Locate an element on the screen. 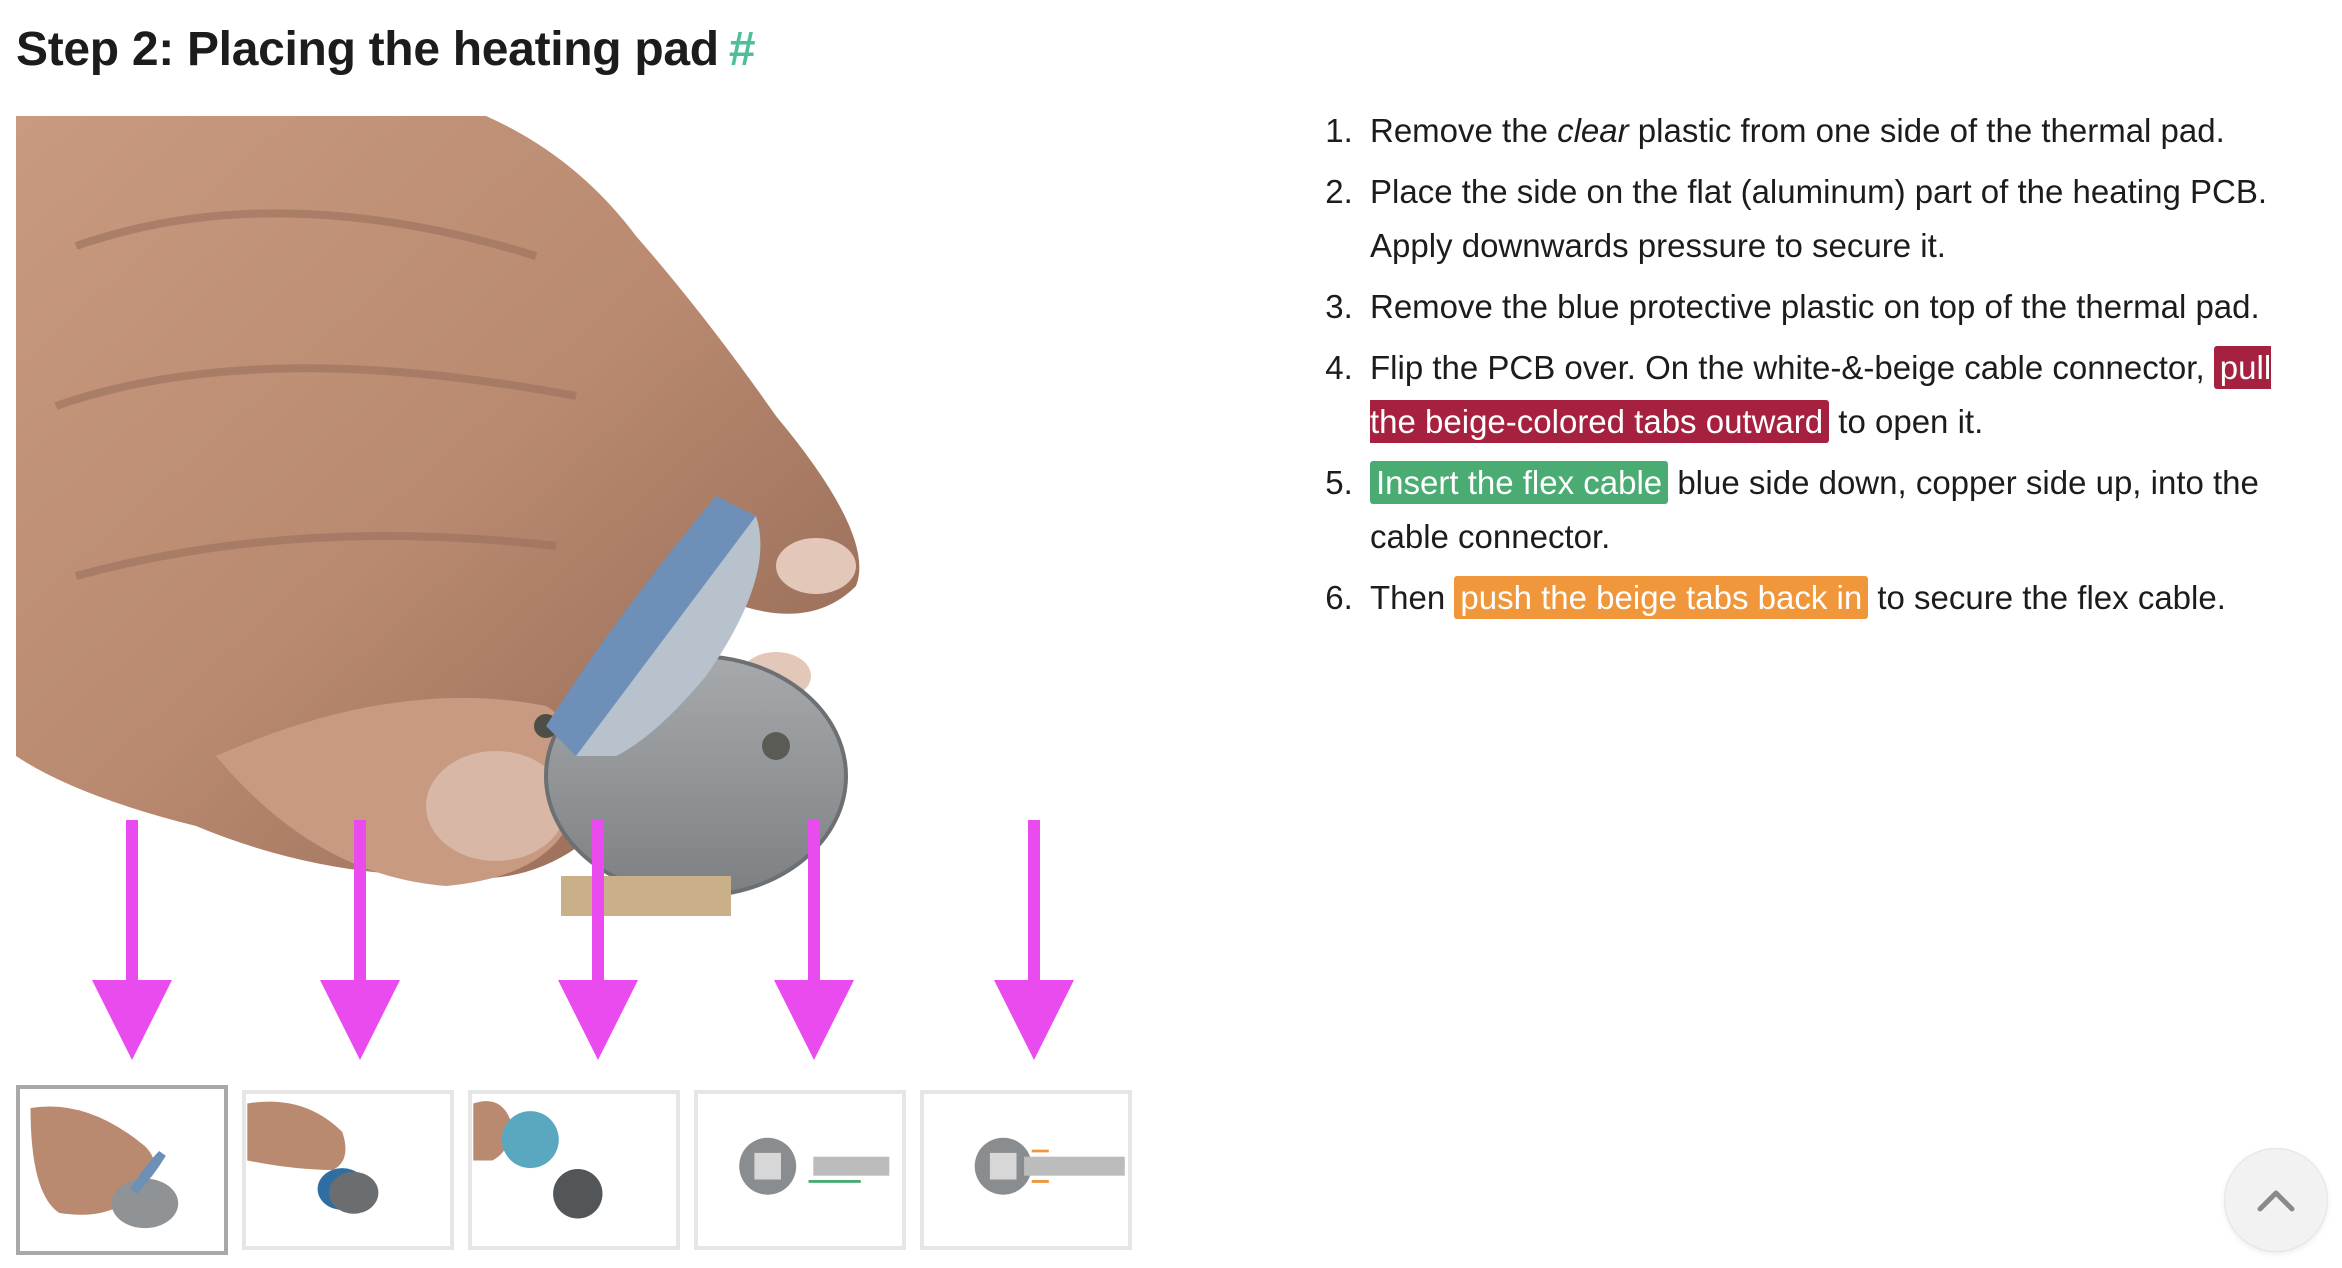 The image size is (2342, 1268). chevron-up-icon is located at coordinates (2276, 1201).